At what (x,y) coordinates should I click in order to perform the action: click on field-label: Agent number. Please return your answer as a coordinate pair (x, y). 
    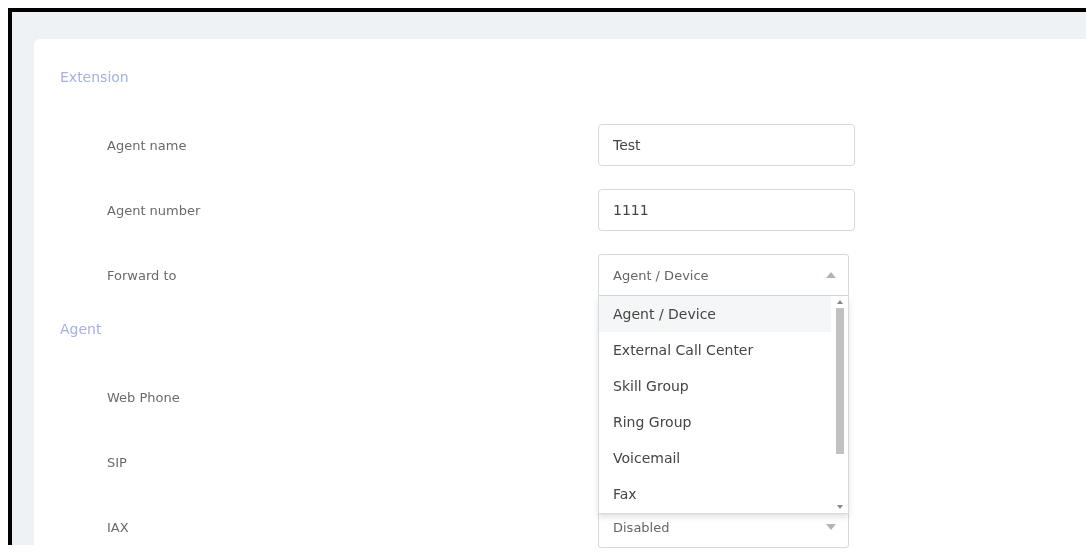
    Looking at the image, I should click on (154, 210).